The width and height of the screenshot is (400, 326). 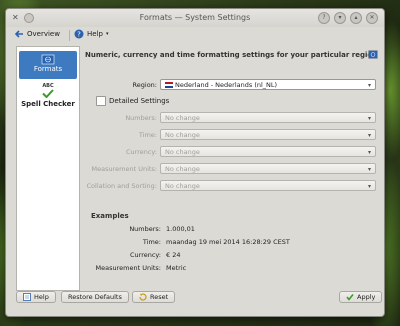 I want to click on reset-button: Reset, so click(x=154, y=297).